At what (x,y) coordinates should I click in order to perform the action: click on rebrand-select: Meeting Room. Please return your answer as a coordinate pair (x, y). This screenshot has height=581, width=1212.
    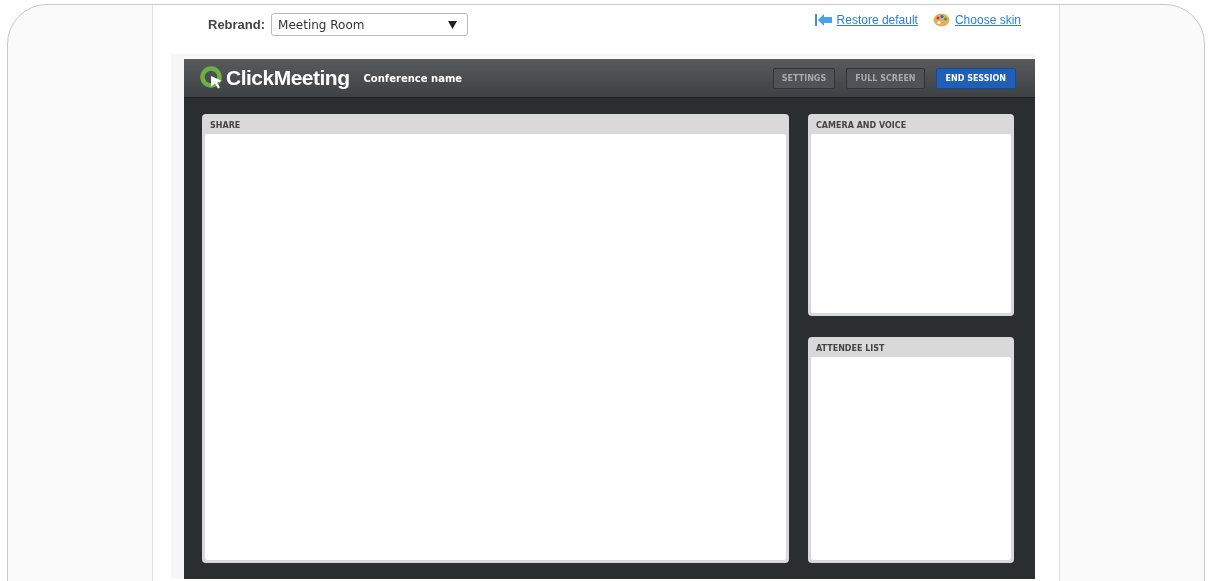
    Looking at the image, I should click on (370, 24).